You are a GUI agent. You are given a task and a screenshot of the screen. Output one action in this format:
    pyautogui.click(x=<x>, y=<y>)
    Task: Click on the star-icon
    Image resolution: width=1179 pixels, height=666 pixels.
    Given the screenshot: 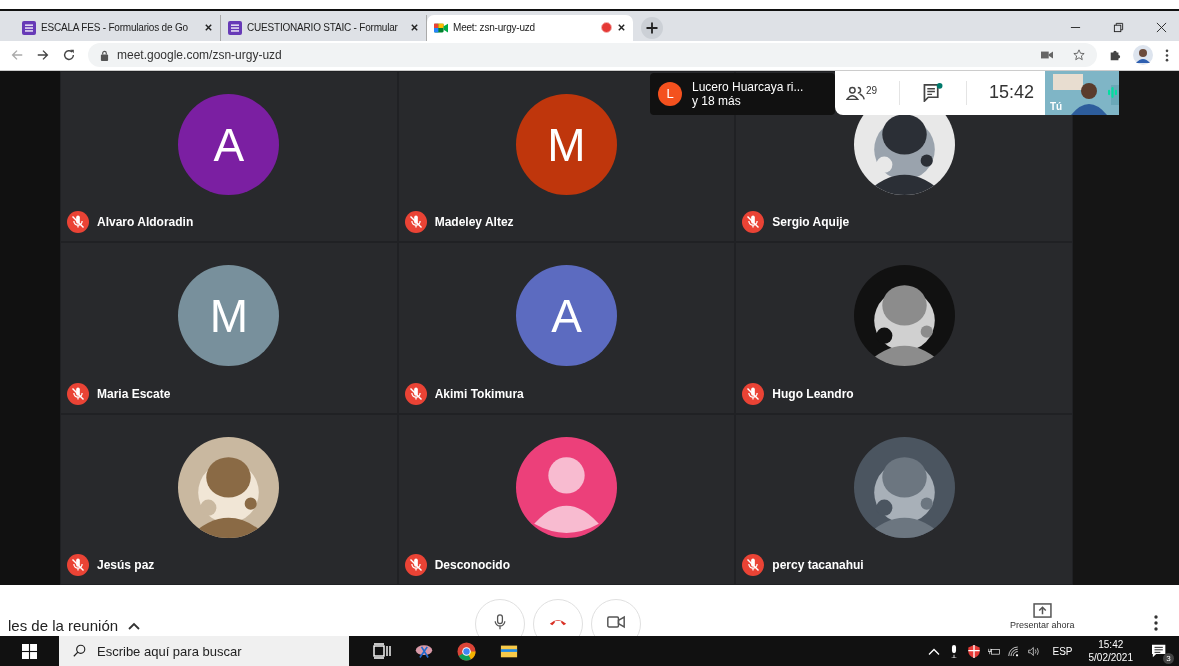 What is the action you would take?
    pyautogui.click(x=1079, y=55)
    